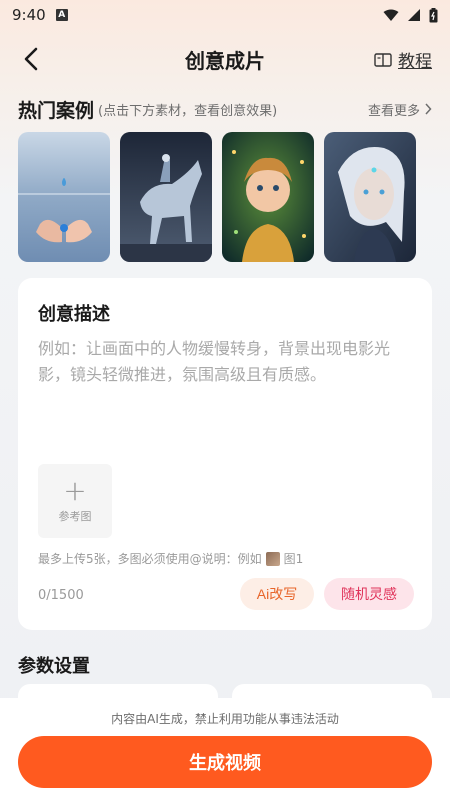  Describe the element at coordinates (415, 62) in the screenshot. I see `tutorial-label: 教程` at that location.